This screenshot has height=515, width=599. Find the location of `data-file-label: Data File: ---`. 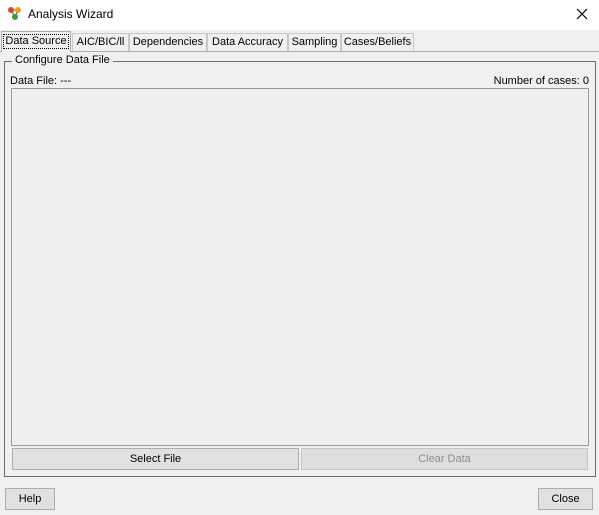

data-file-label: Data File: --- is located at coordinates (41, 81).